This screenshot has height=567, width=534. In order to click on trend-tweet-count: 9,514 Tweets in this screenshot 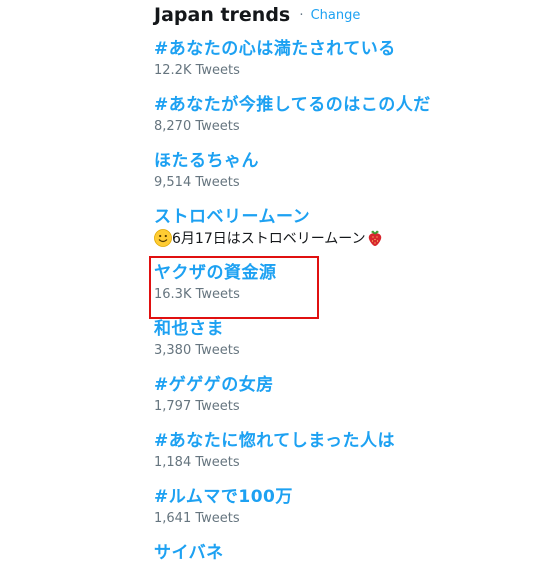, I will do `click(197, 182)`.